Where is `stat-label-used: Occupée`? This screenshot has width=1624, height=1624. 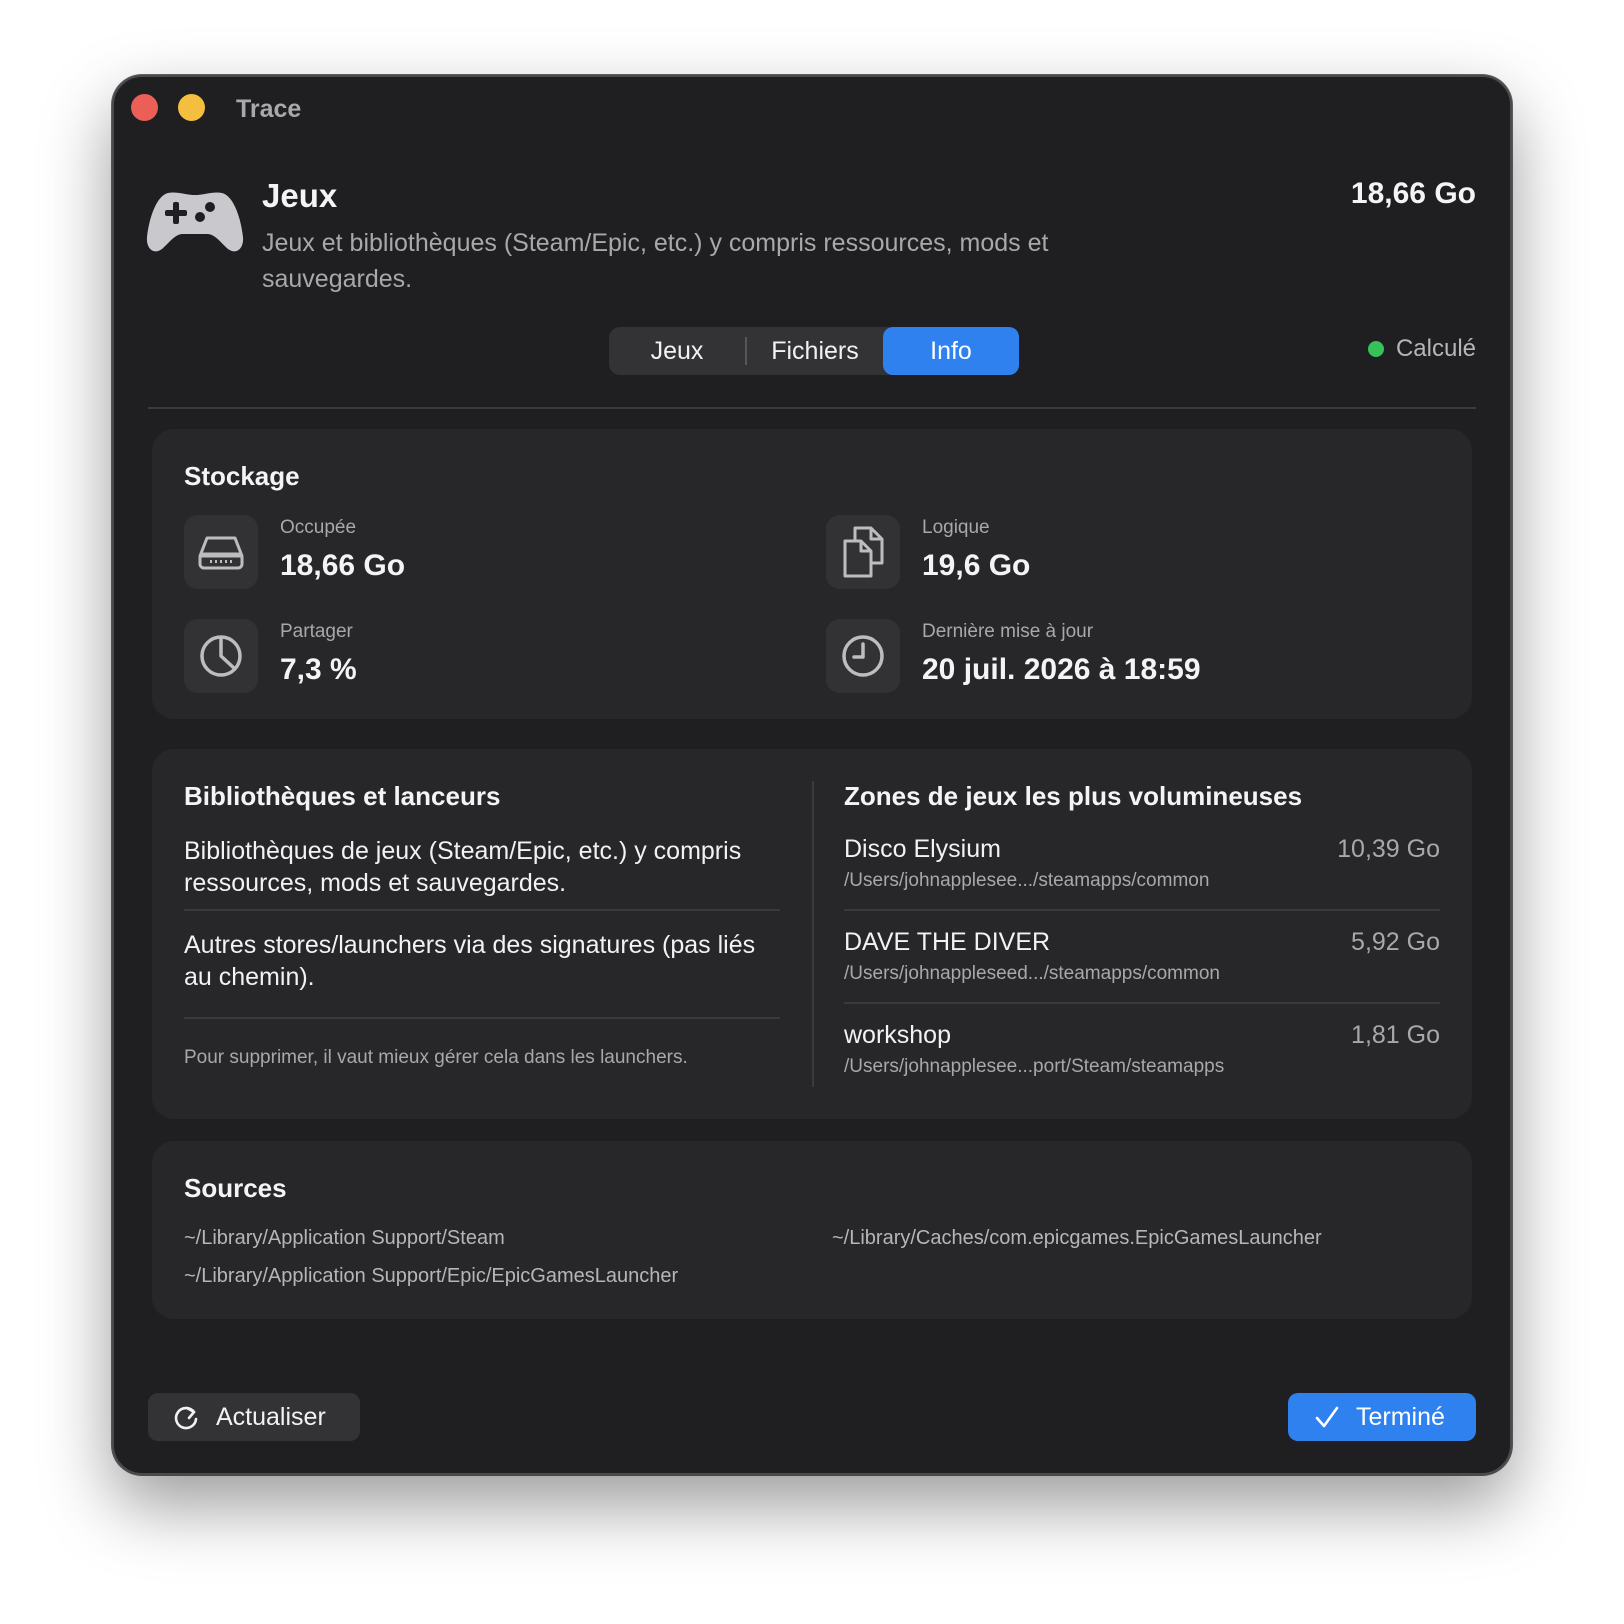 stat-label-used: Occupée is located at coordinates (318, 527).